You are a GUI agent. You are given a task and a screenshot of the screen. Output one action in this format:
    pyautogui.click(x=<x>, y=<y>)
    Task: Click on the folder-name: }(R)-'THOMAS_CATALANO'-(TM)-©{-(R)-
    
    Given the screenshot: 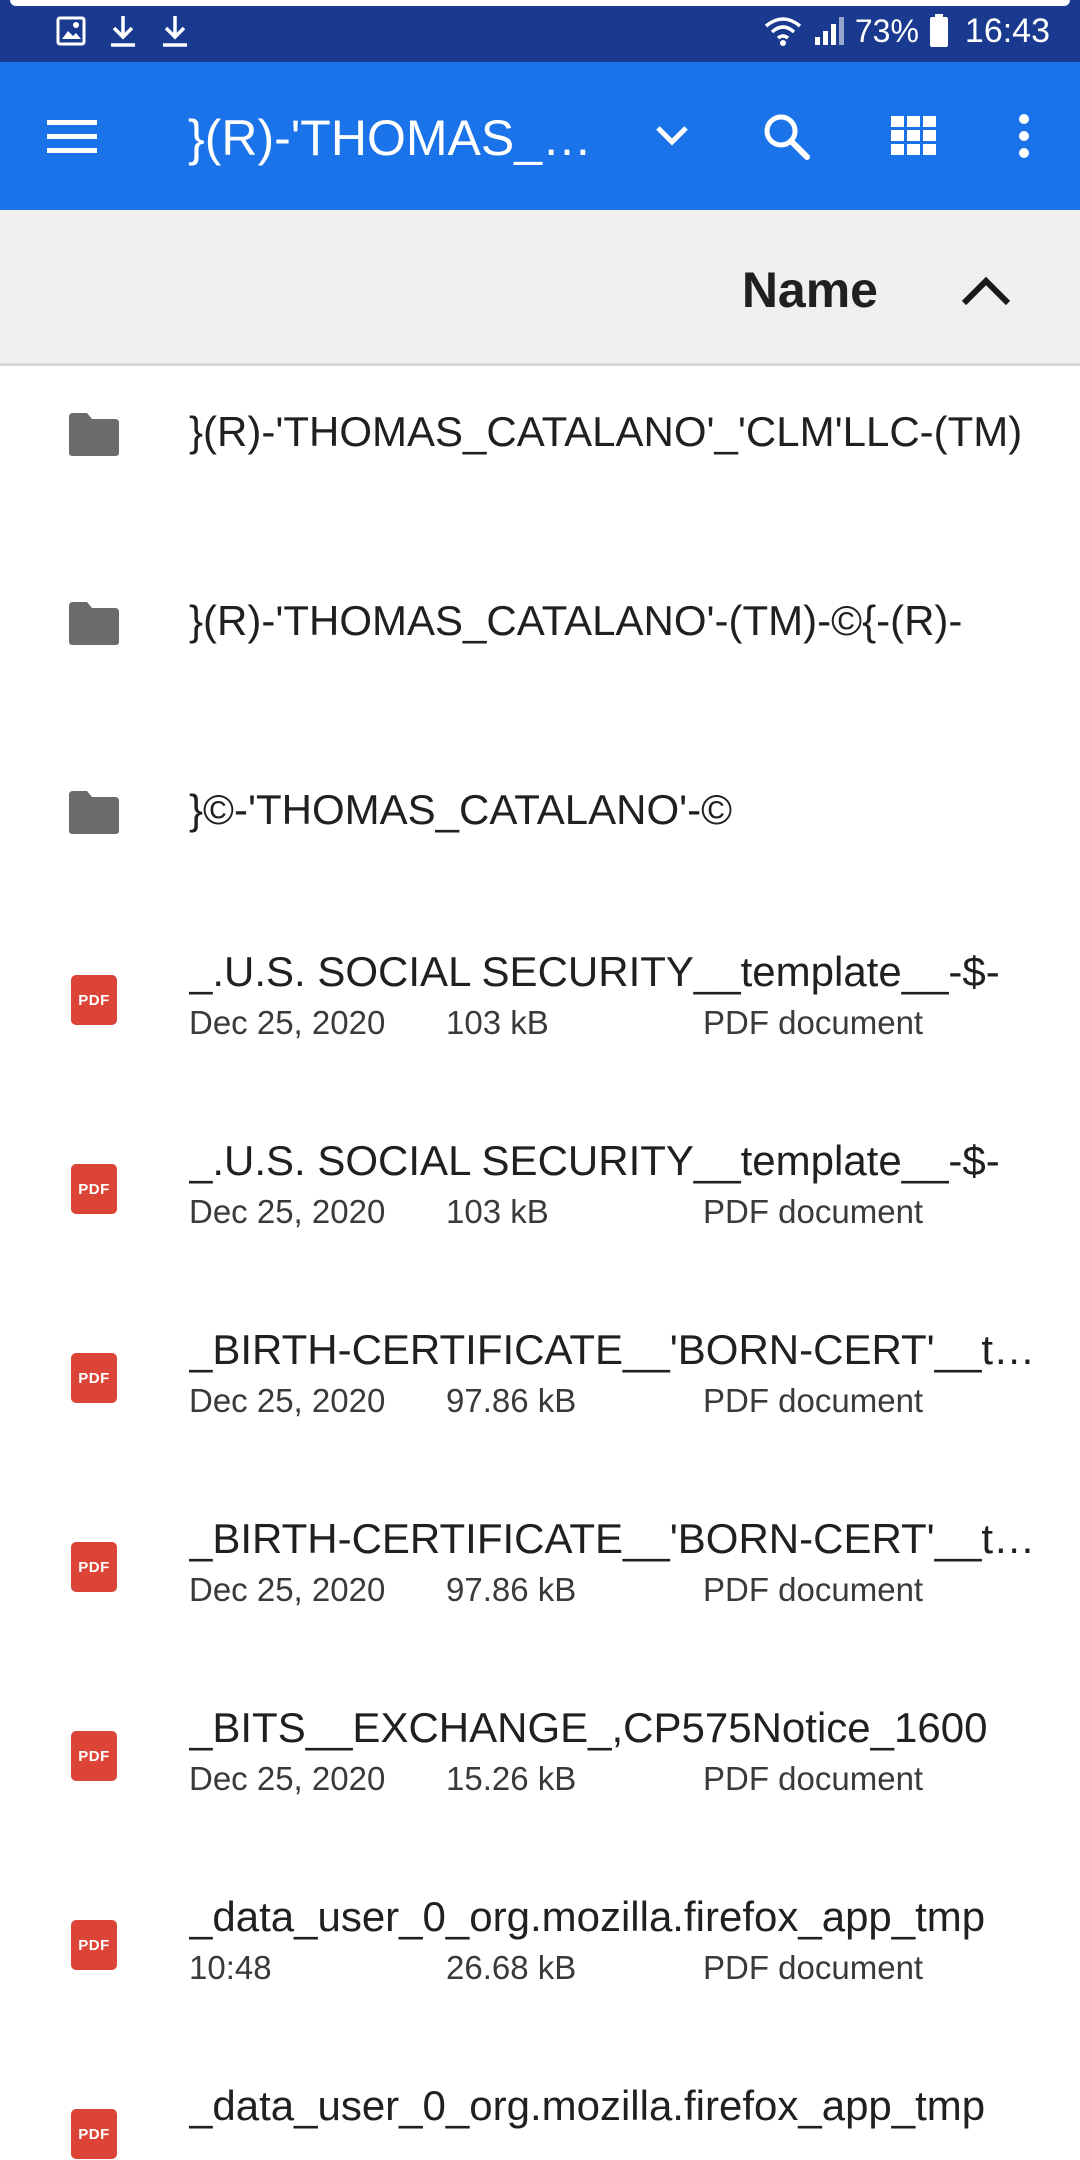 What is the action you would take?
    pyautogui.click(x=576, y=620)
    